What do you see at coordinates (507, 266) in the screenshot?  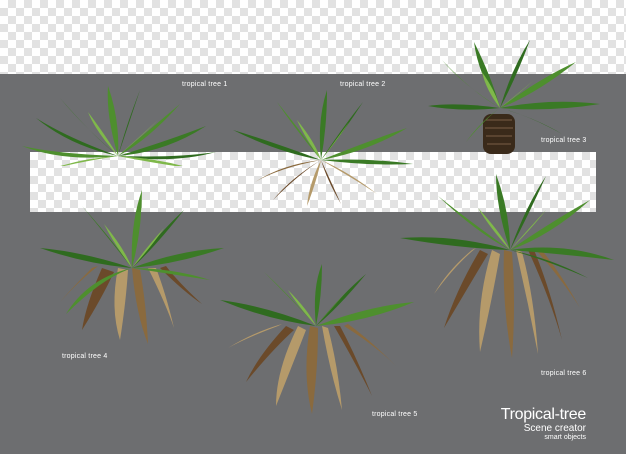 I see `tropical-tree-6-image` at bounding box center [507, 266].